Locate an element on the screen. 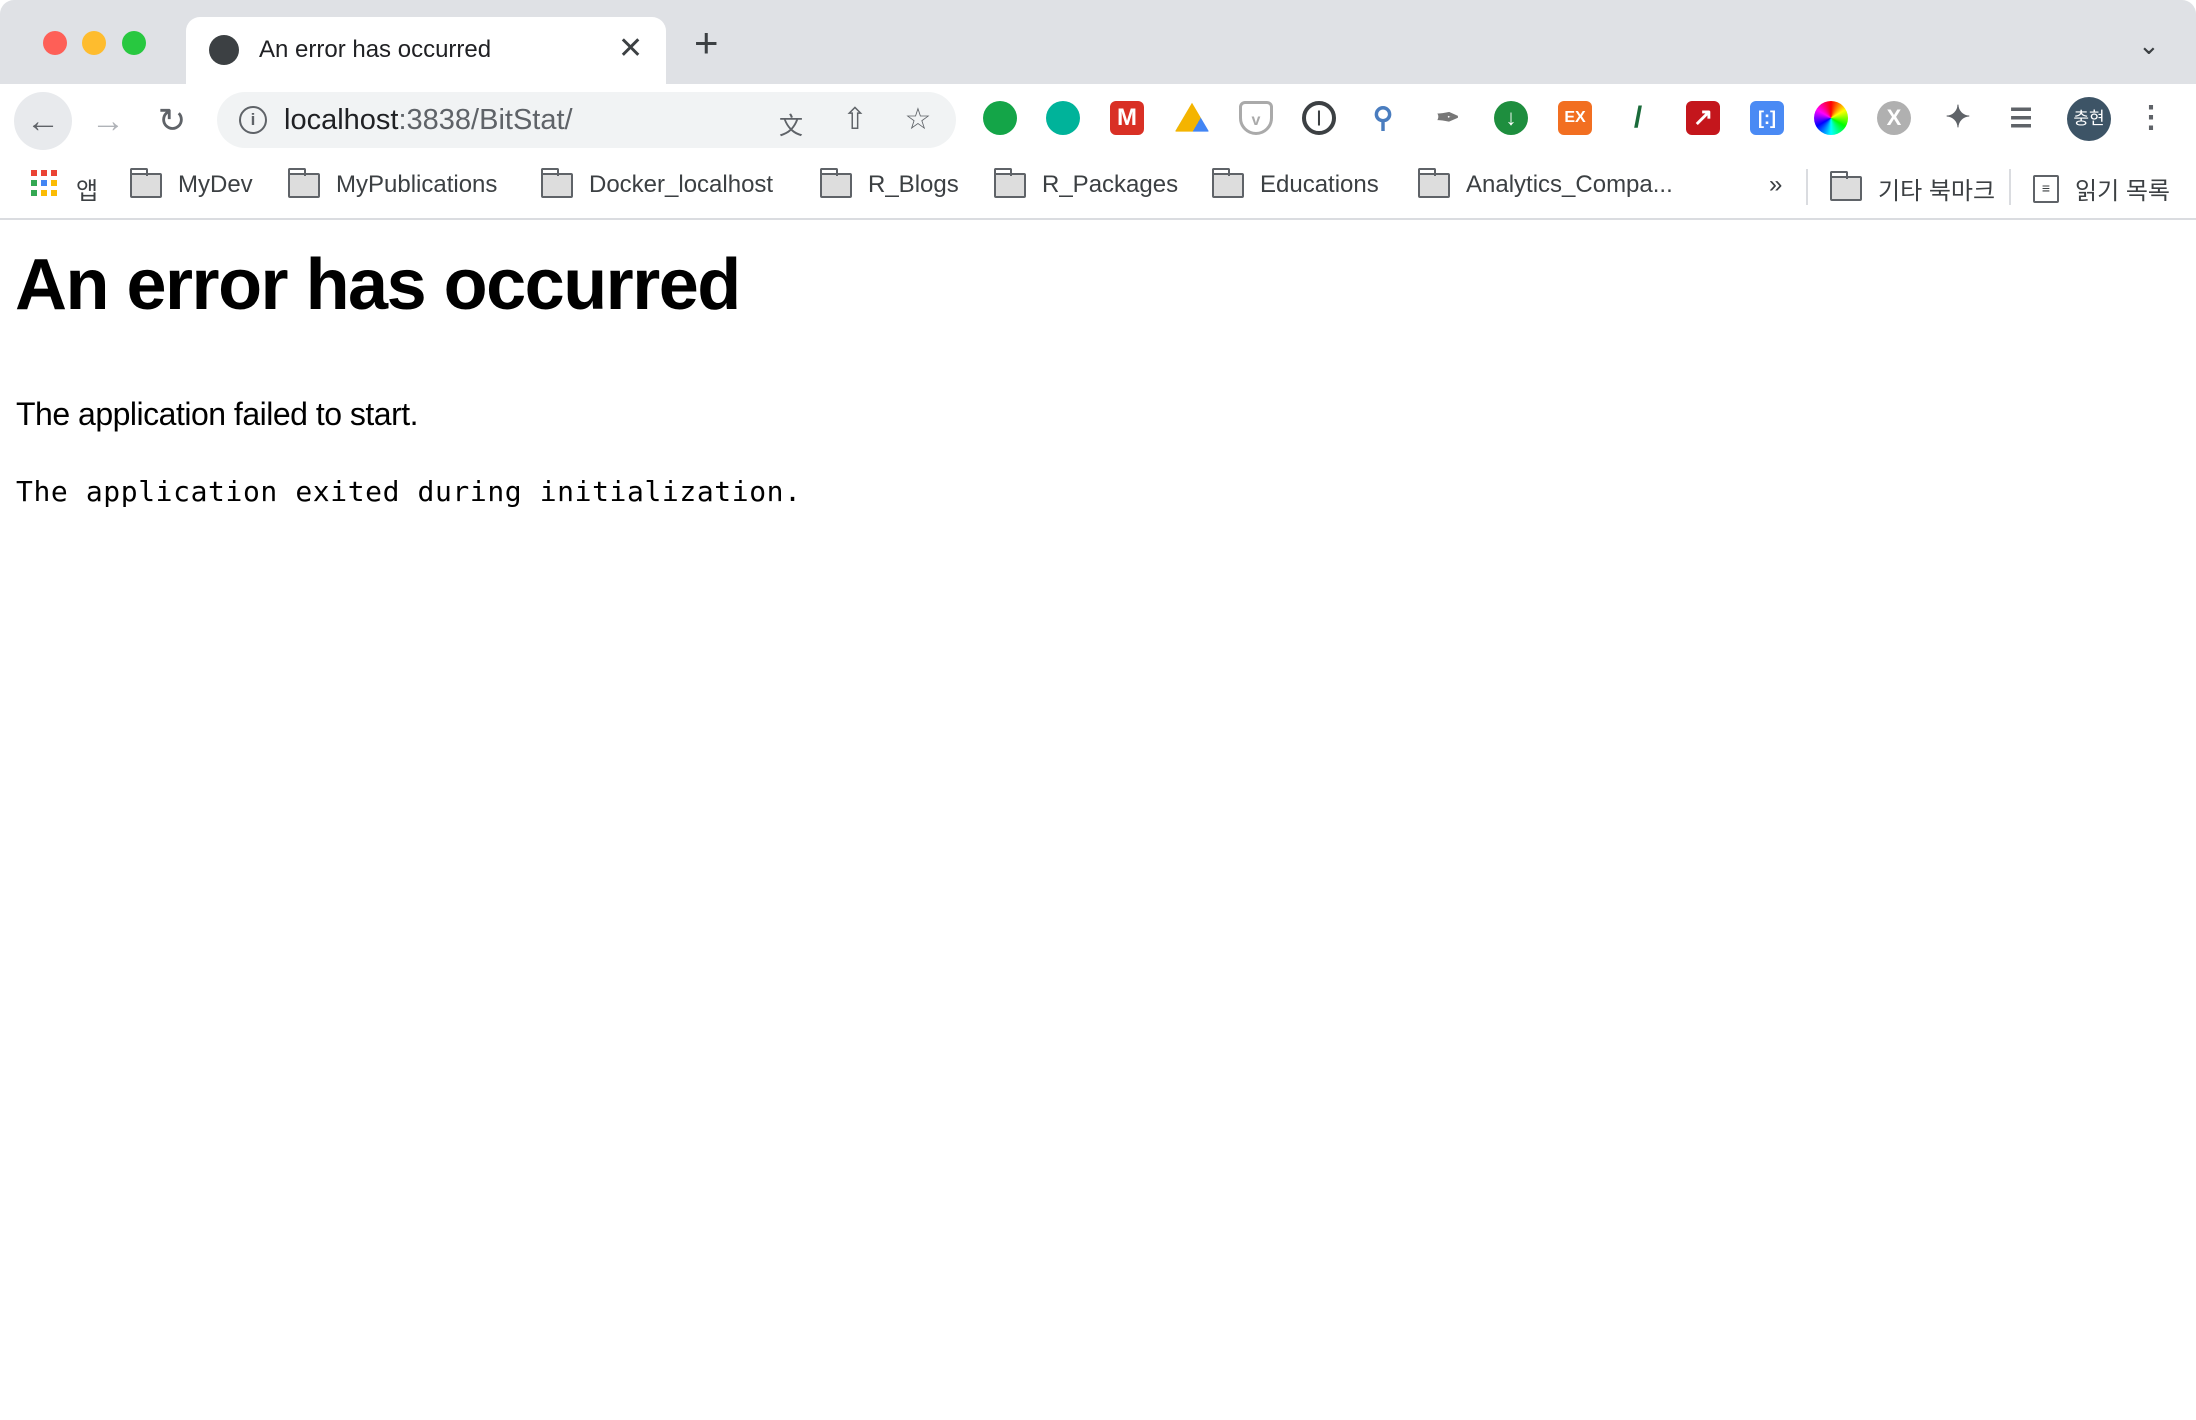 The image size is (2196, 1420). url-host: localhost is located at coordinates (341, 120).